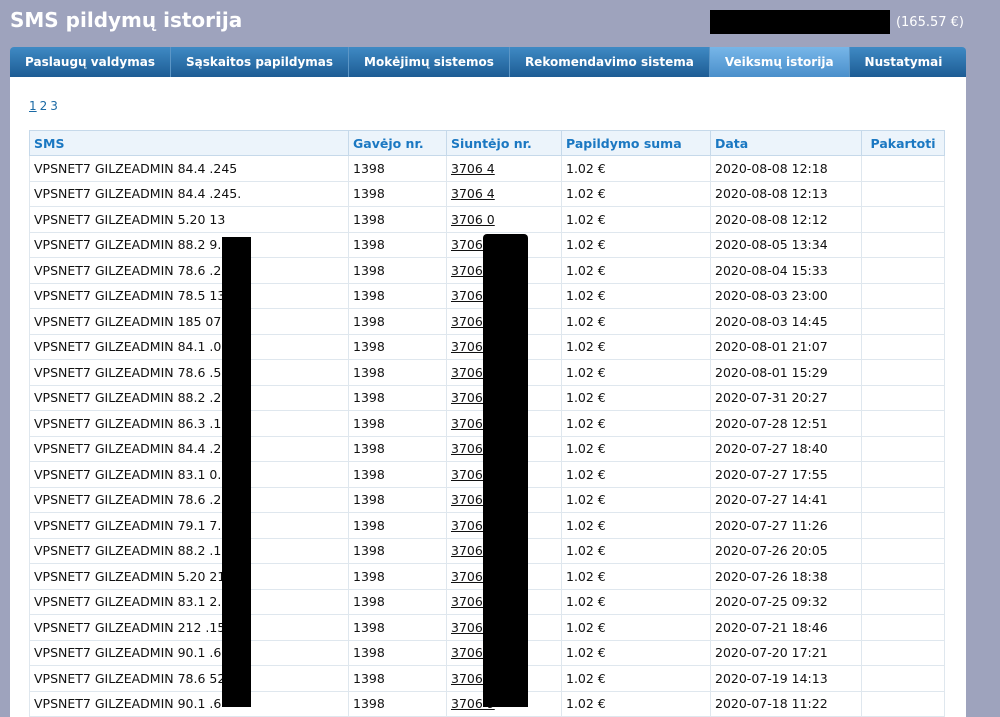 Image resolution: width=1000 pixels, height=717 pixels. What do you see at coordinates (786, 295) in the screenshot?
I see `date-cell: 2020-08-03 23:00` at bounding box center [786, 295].